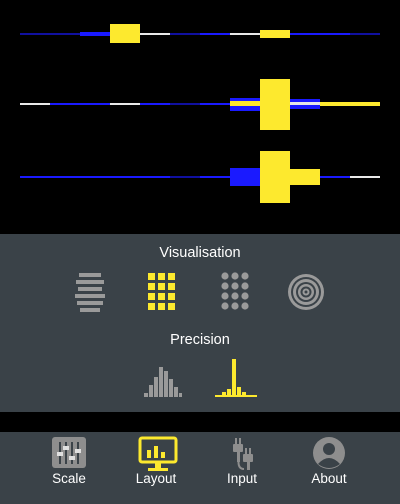 This screenshot has height=504, width=400. I want to click on dot-grid-icon, so click(235, 292).